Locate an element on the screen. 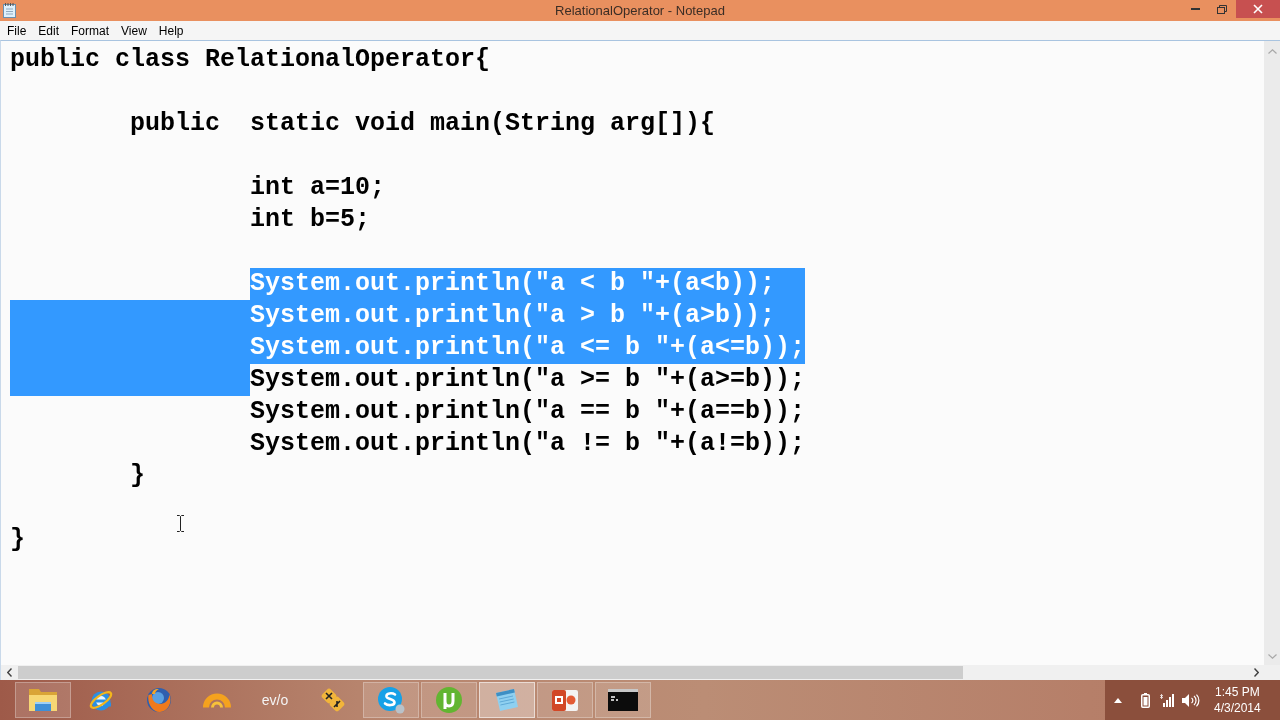  horizontal-scrollbar is located at coordinates (632, 672).